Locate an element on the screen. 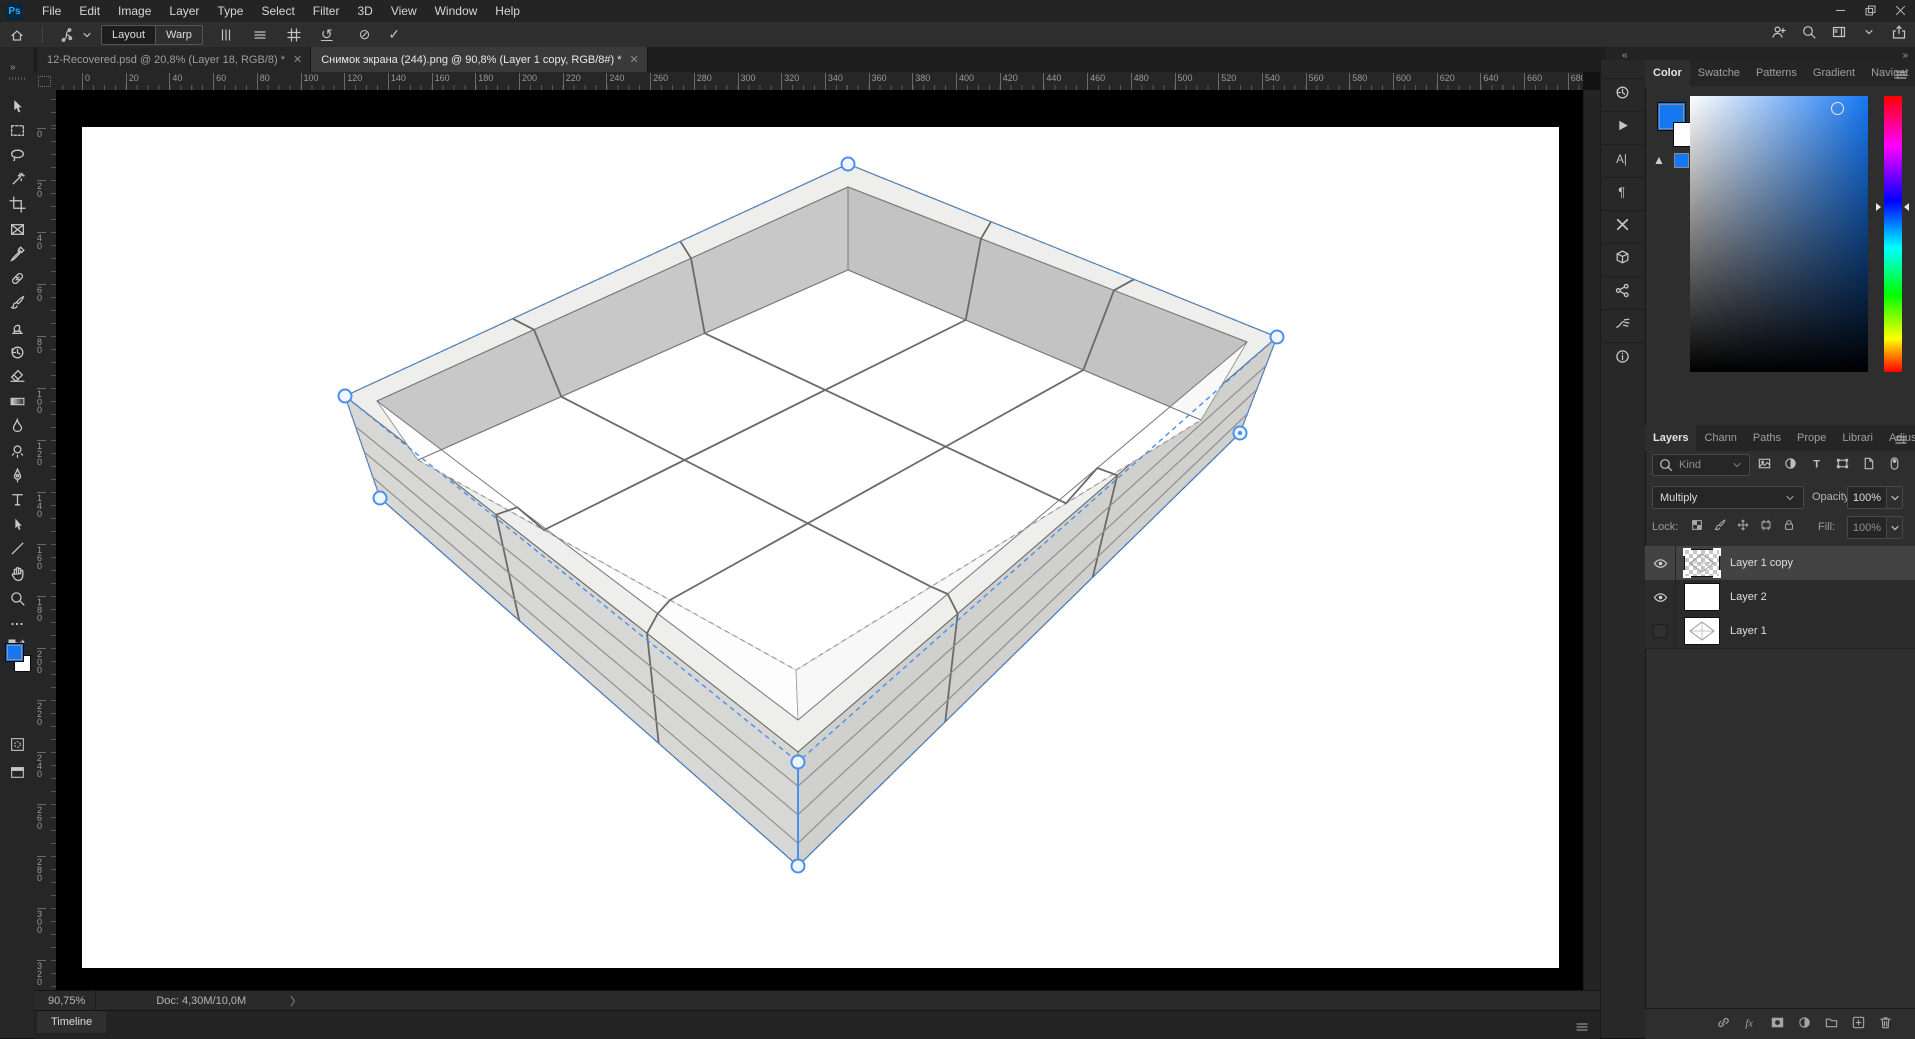  foreground-color-swatch is located at coordinates (14, 652).